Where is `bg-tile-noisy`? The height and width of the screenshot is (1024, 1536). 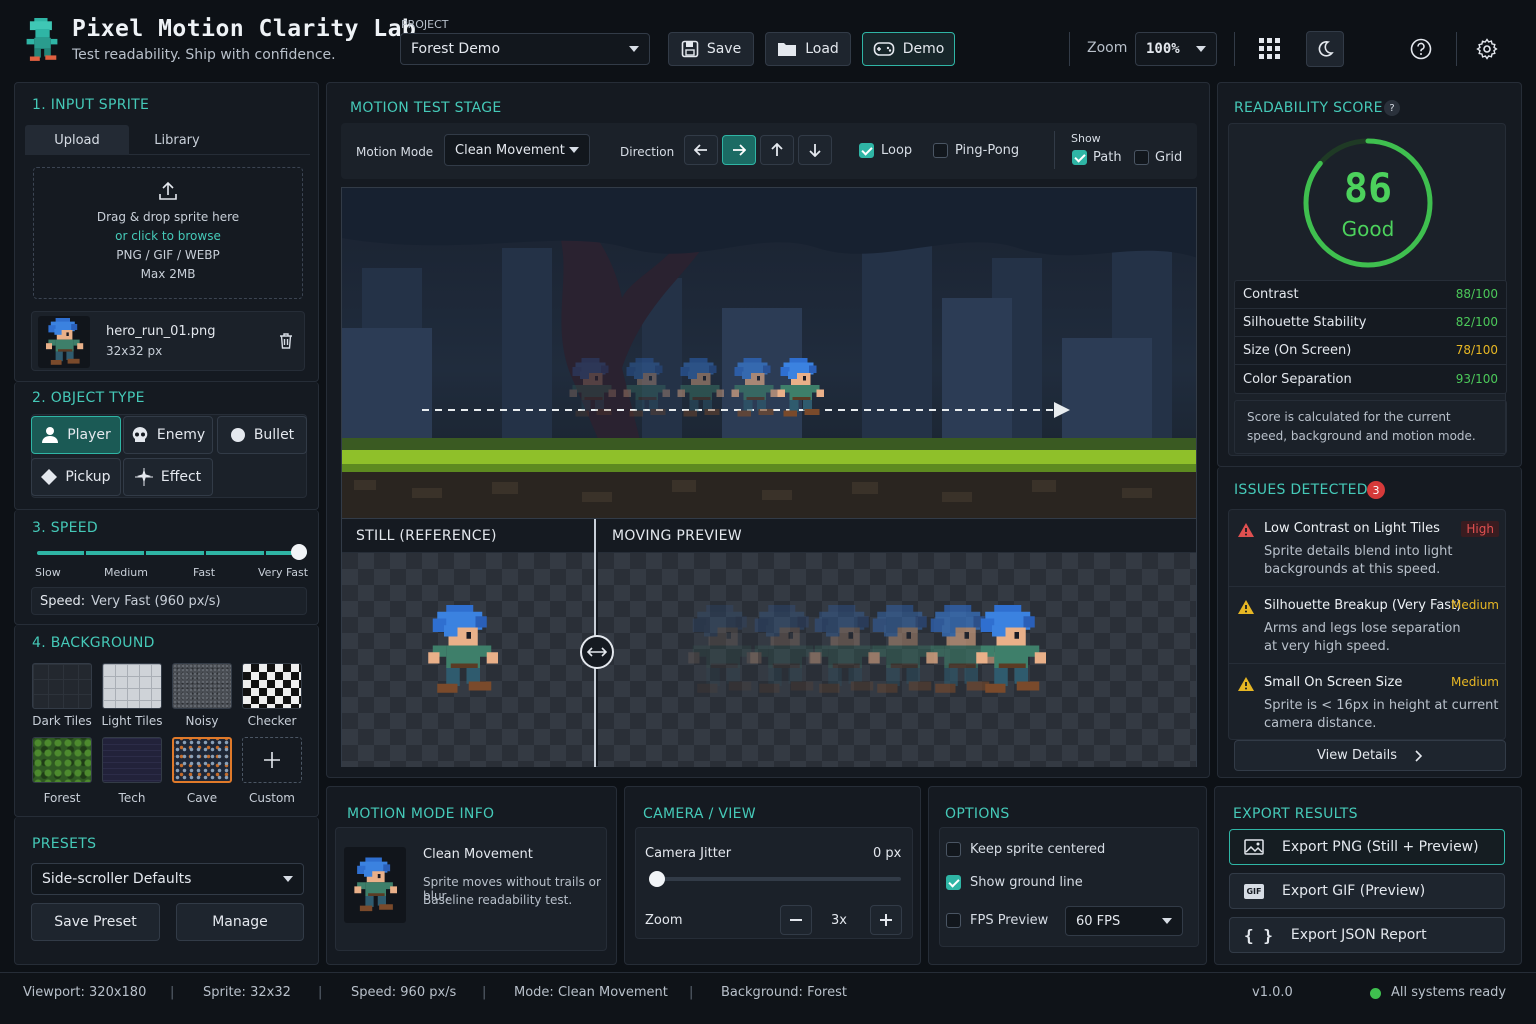
bg-tile-noisy is located at coordinates (202, 686).